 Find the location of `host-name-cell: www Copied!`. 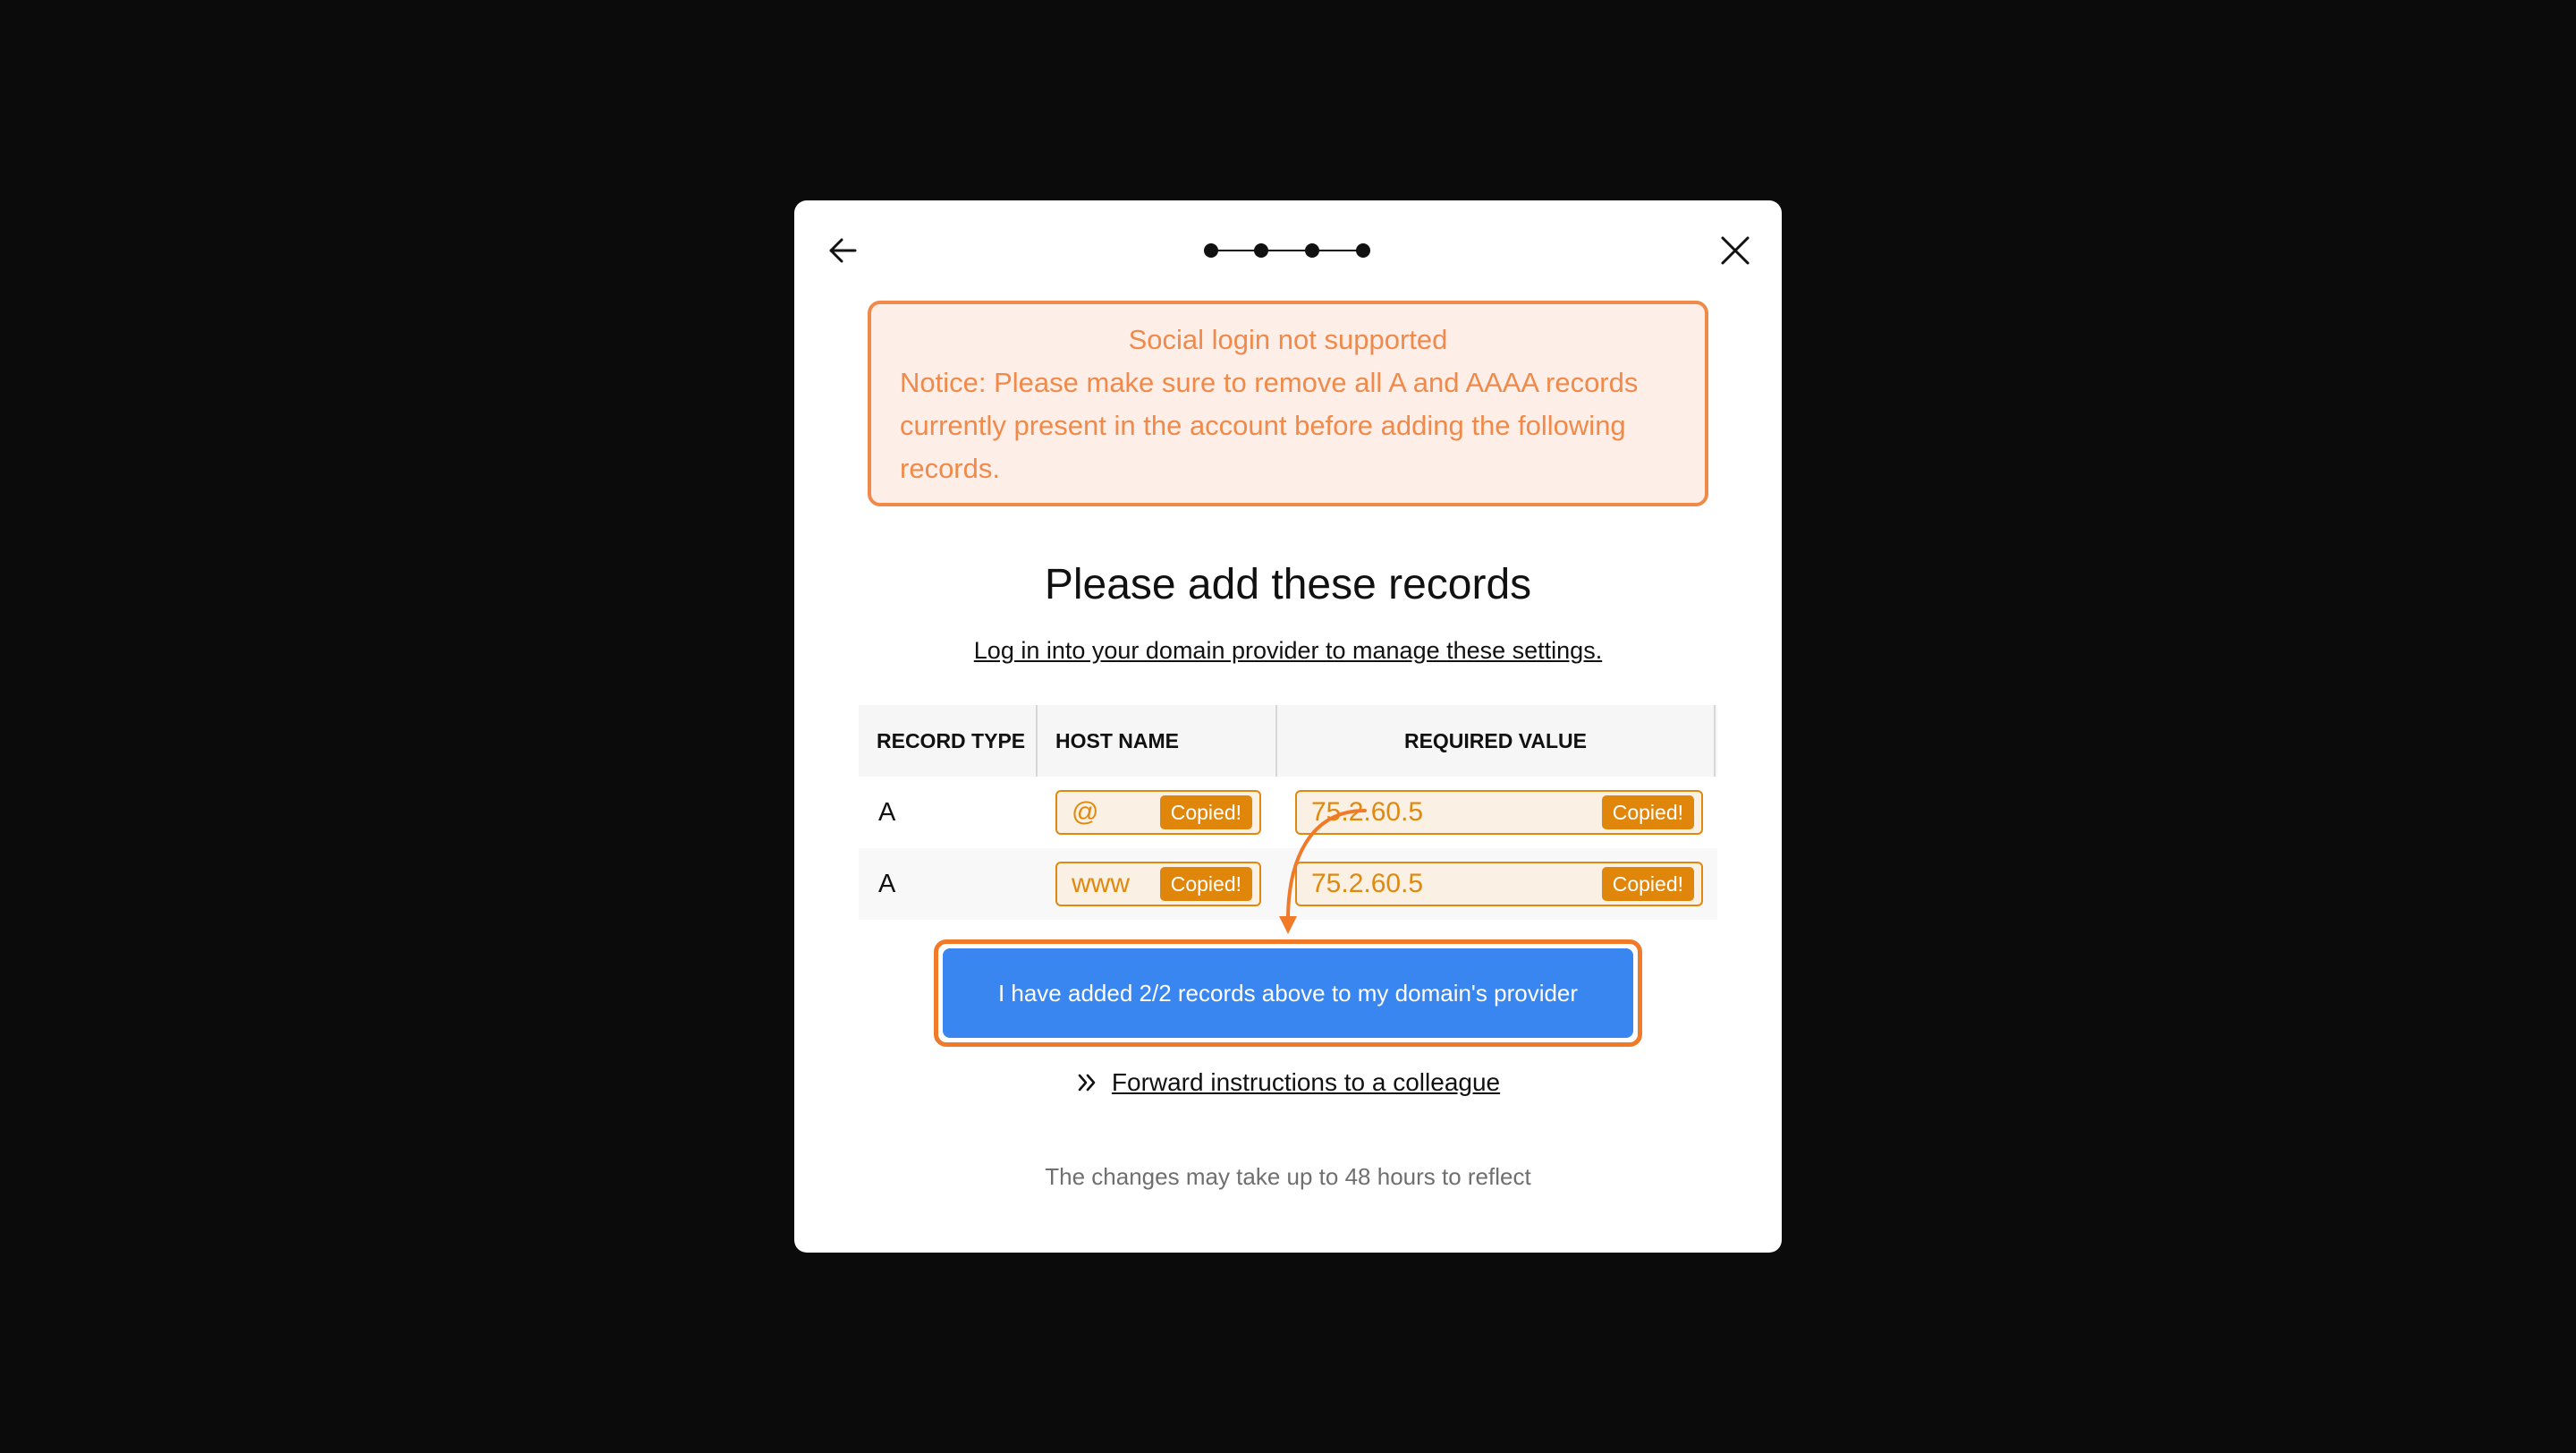

host-name-cell: www Copied! is located at coordinates (1157, 884).